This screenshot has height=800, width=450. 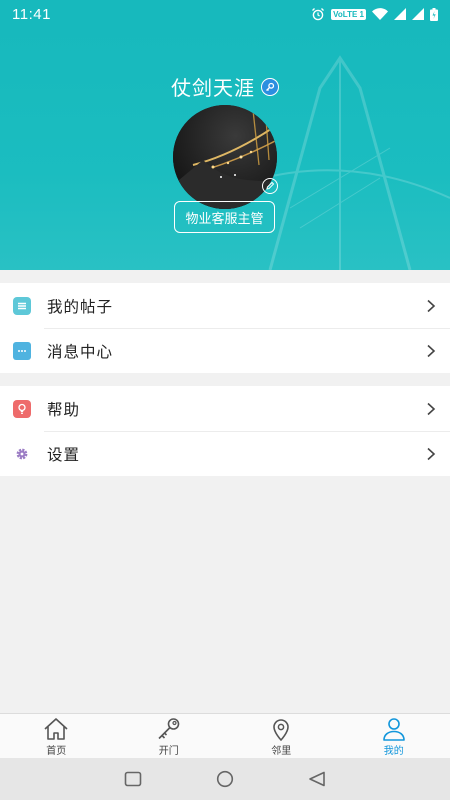 I want to click on menu-group-2: 帮助 设置, so click(x=225, y=431).